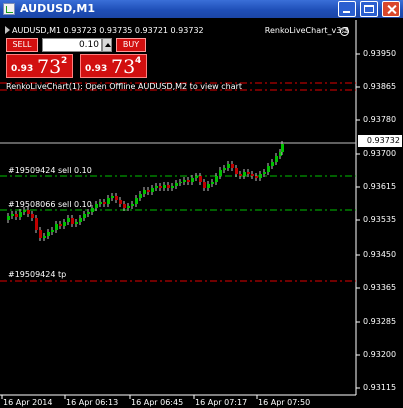 Image resolution: width=403 pixels, height=408 pixels. I want to click on sell-quote-fraction: 2, so click(64, 61).